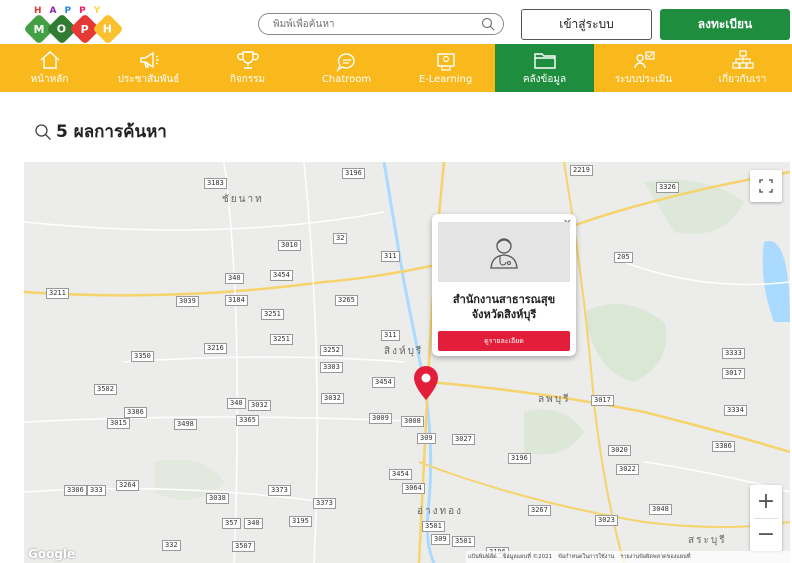  Describe the element at coordinates (655, 557) in the screenshot. I see `report-error-link: รายงานข้อผิดพลาดของแผนที่` at that location.